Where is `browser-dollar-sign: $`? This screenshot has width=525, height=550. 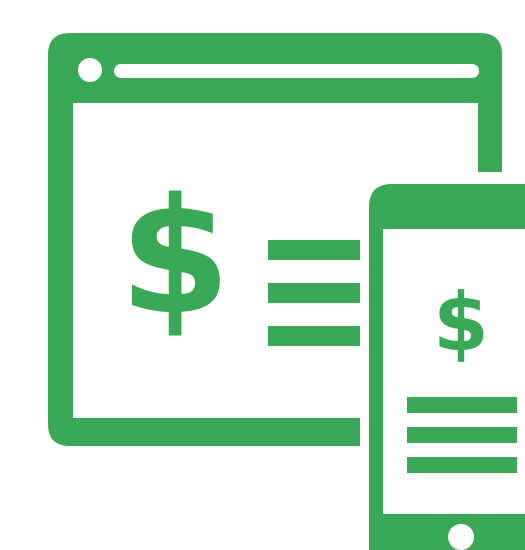
browser-dollar-sign: $ is located at coordinates (174, 256).